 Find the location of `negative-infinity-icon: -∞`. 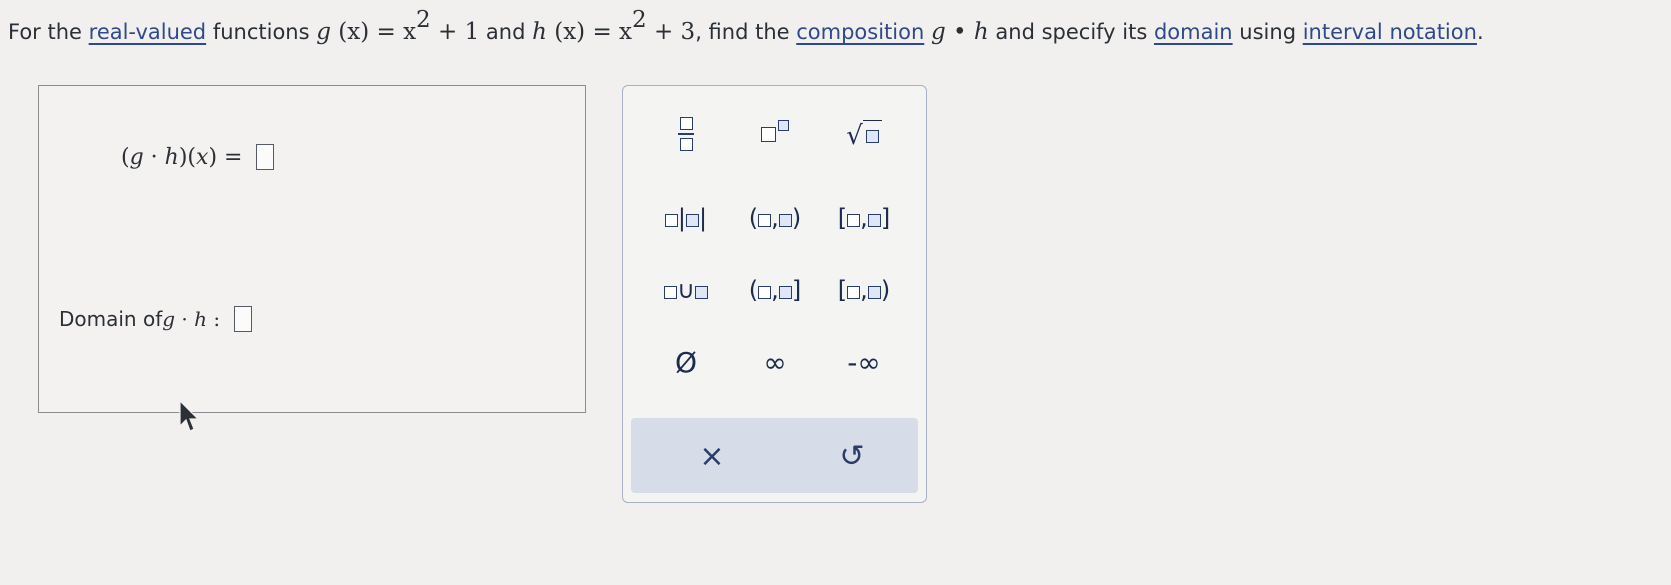

negative-infinity-icon: -∞ is located at coordinates (864, 362).